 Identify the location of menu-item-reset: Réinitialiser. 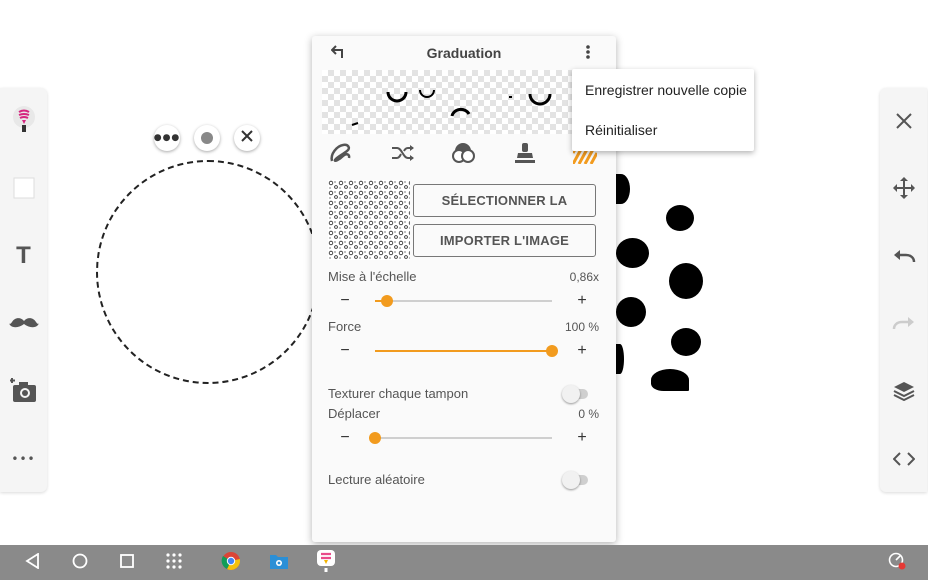
(663, 130).